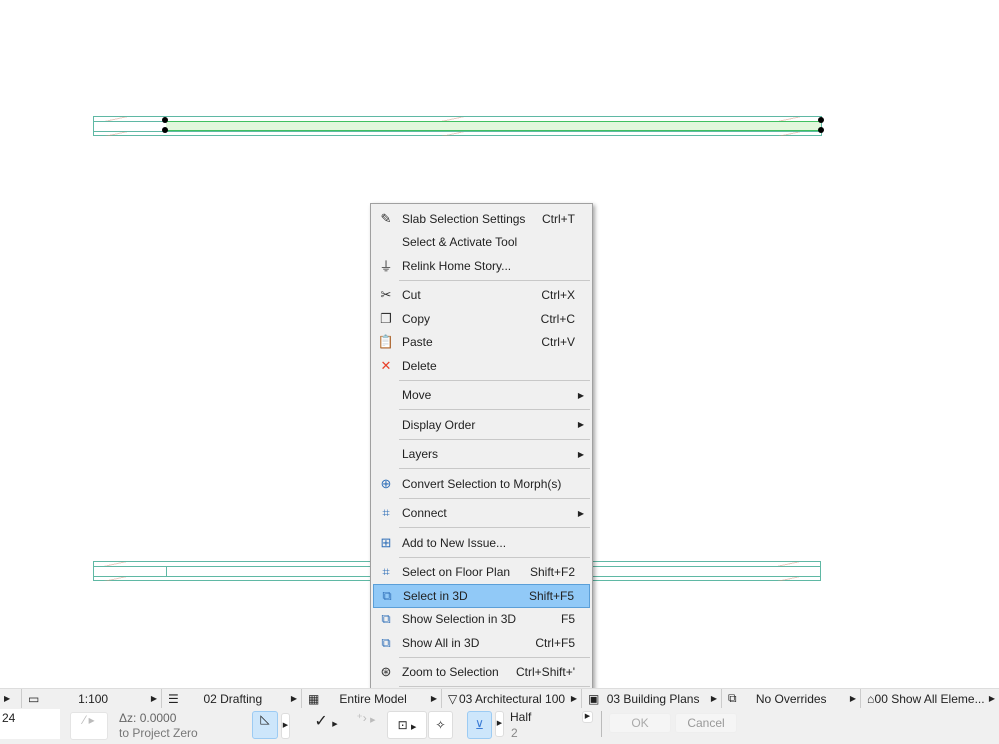 The width and height of the screenshot is (999, 744). Describe the element at coordinates (459, 619) in the screenshot. I see `menu-item-label: Show Selection in 3D` at that location.